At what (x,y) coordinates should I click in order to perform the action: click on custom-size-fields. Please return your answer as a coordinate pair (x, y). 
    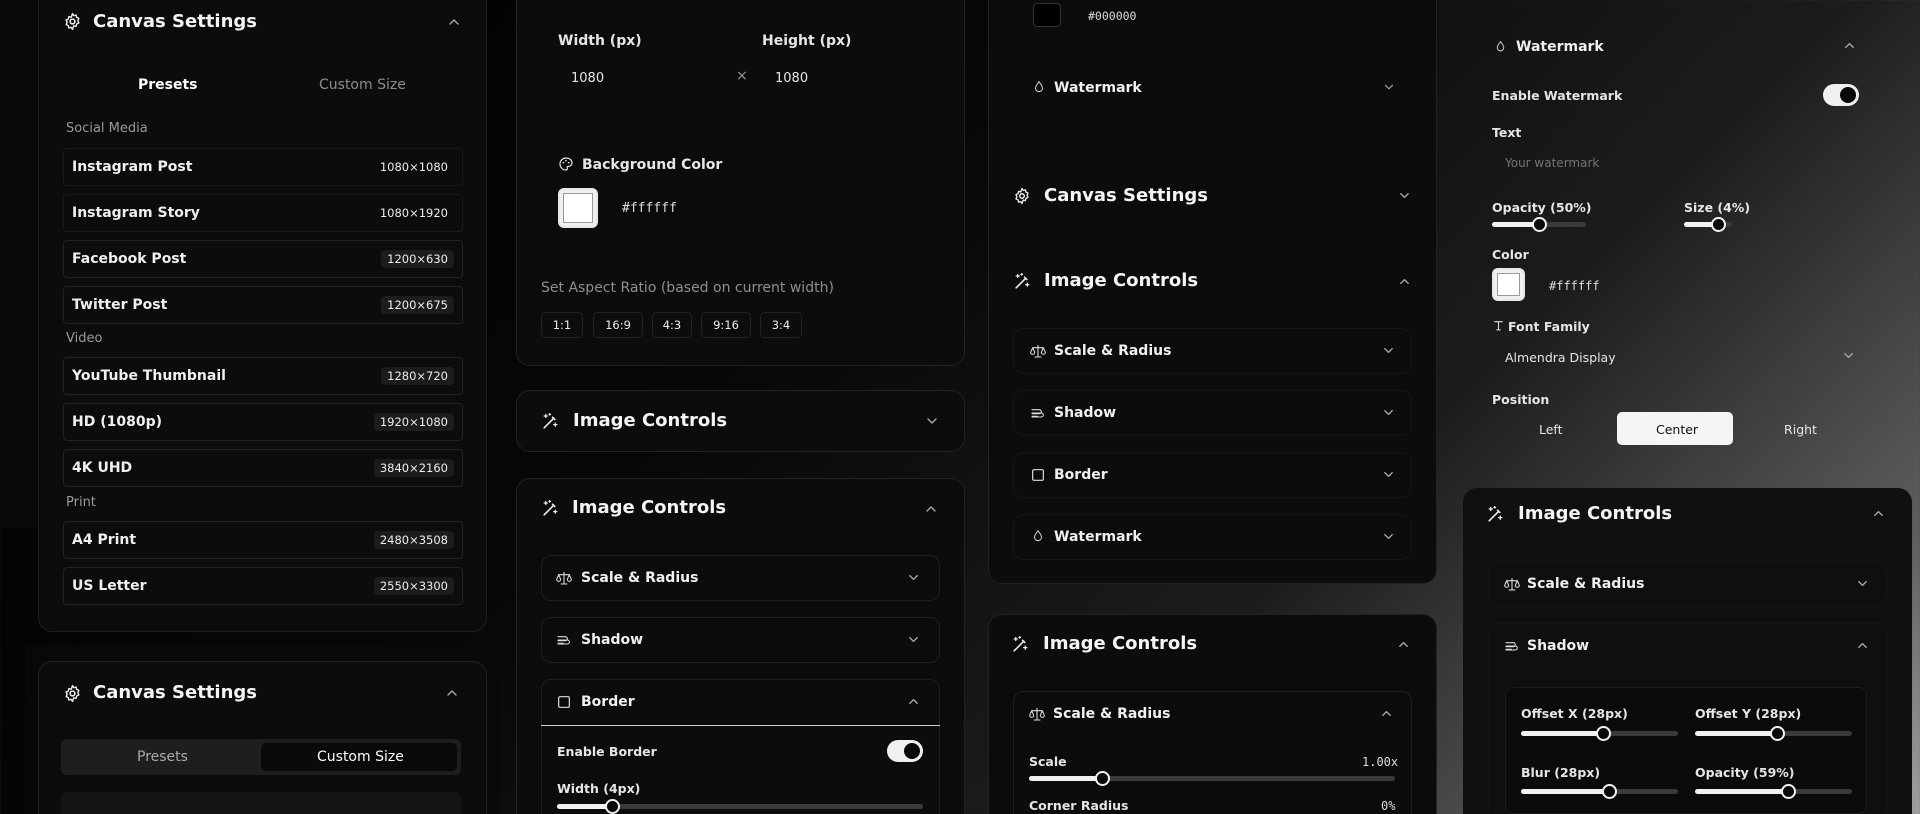
    Looking at the image, I should click on (261, 803).